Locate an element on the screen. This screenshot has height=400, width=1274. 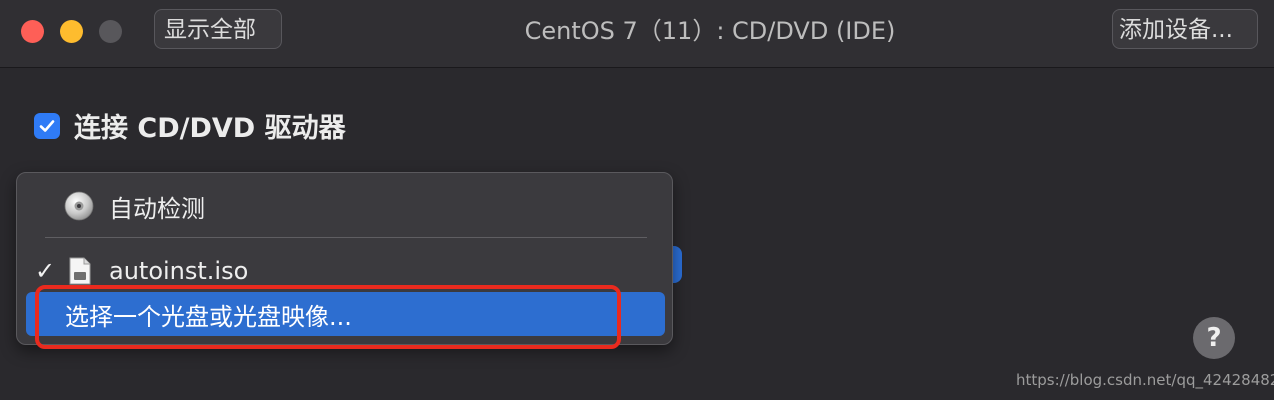
connect-drive-row: 连接 CD/DVD 驱动器 is located at coordinates (190, 125).